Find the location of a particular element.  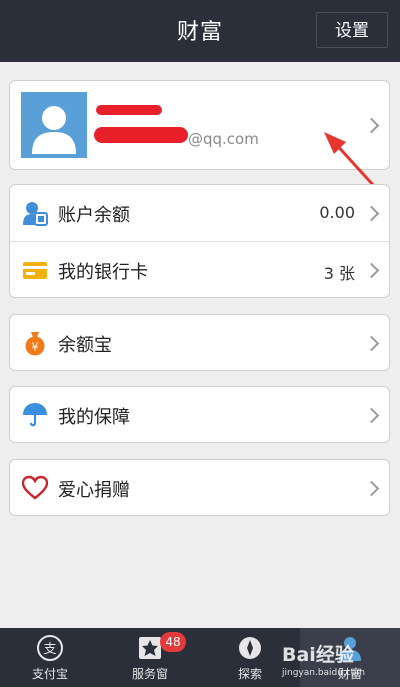

notification-badge: 48 is located at coordinates (173, 642).